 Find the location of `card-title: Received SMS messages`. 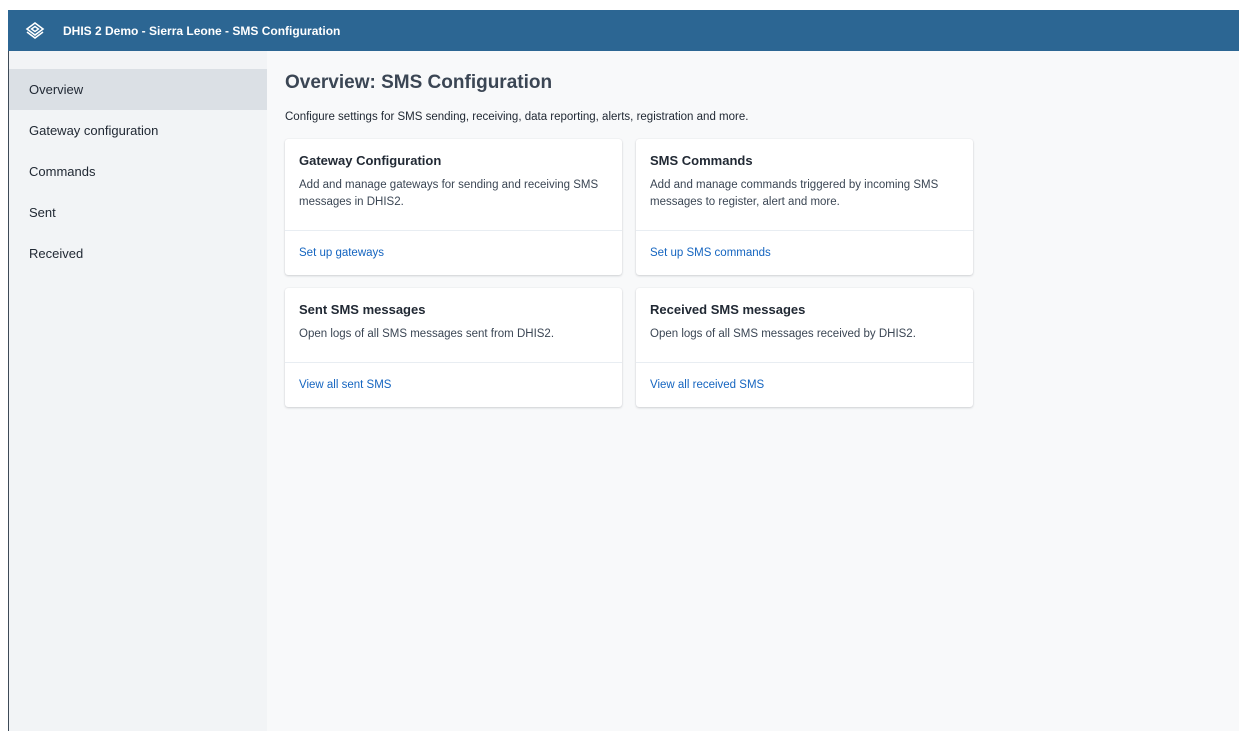

card-title: Received SMS messages is located at coordinates (728, 309).